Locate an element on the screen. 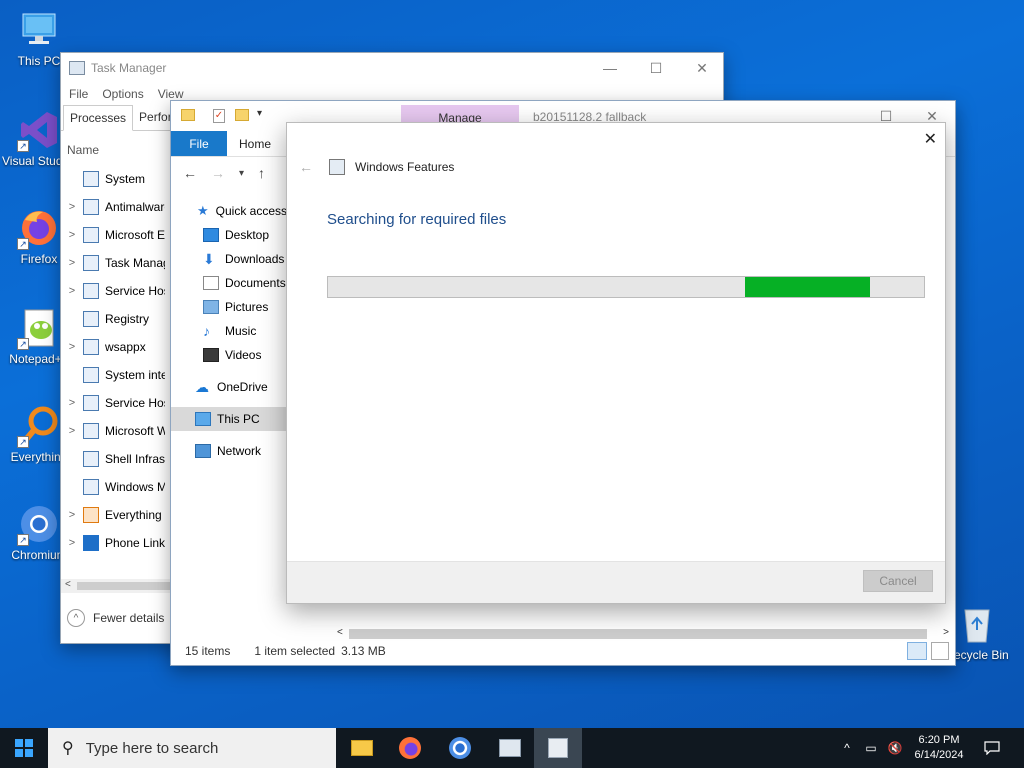 Image resolution: width=1024 pixels, height=768 pixels. nav-item-videos: Videos is located at coordinates (229, 355).